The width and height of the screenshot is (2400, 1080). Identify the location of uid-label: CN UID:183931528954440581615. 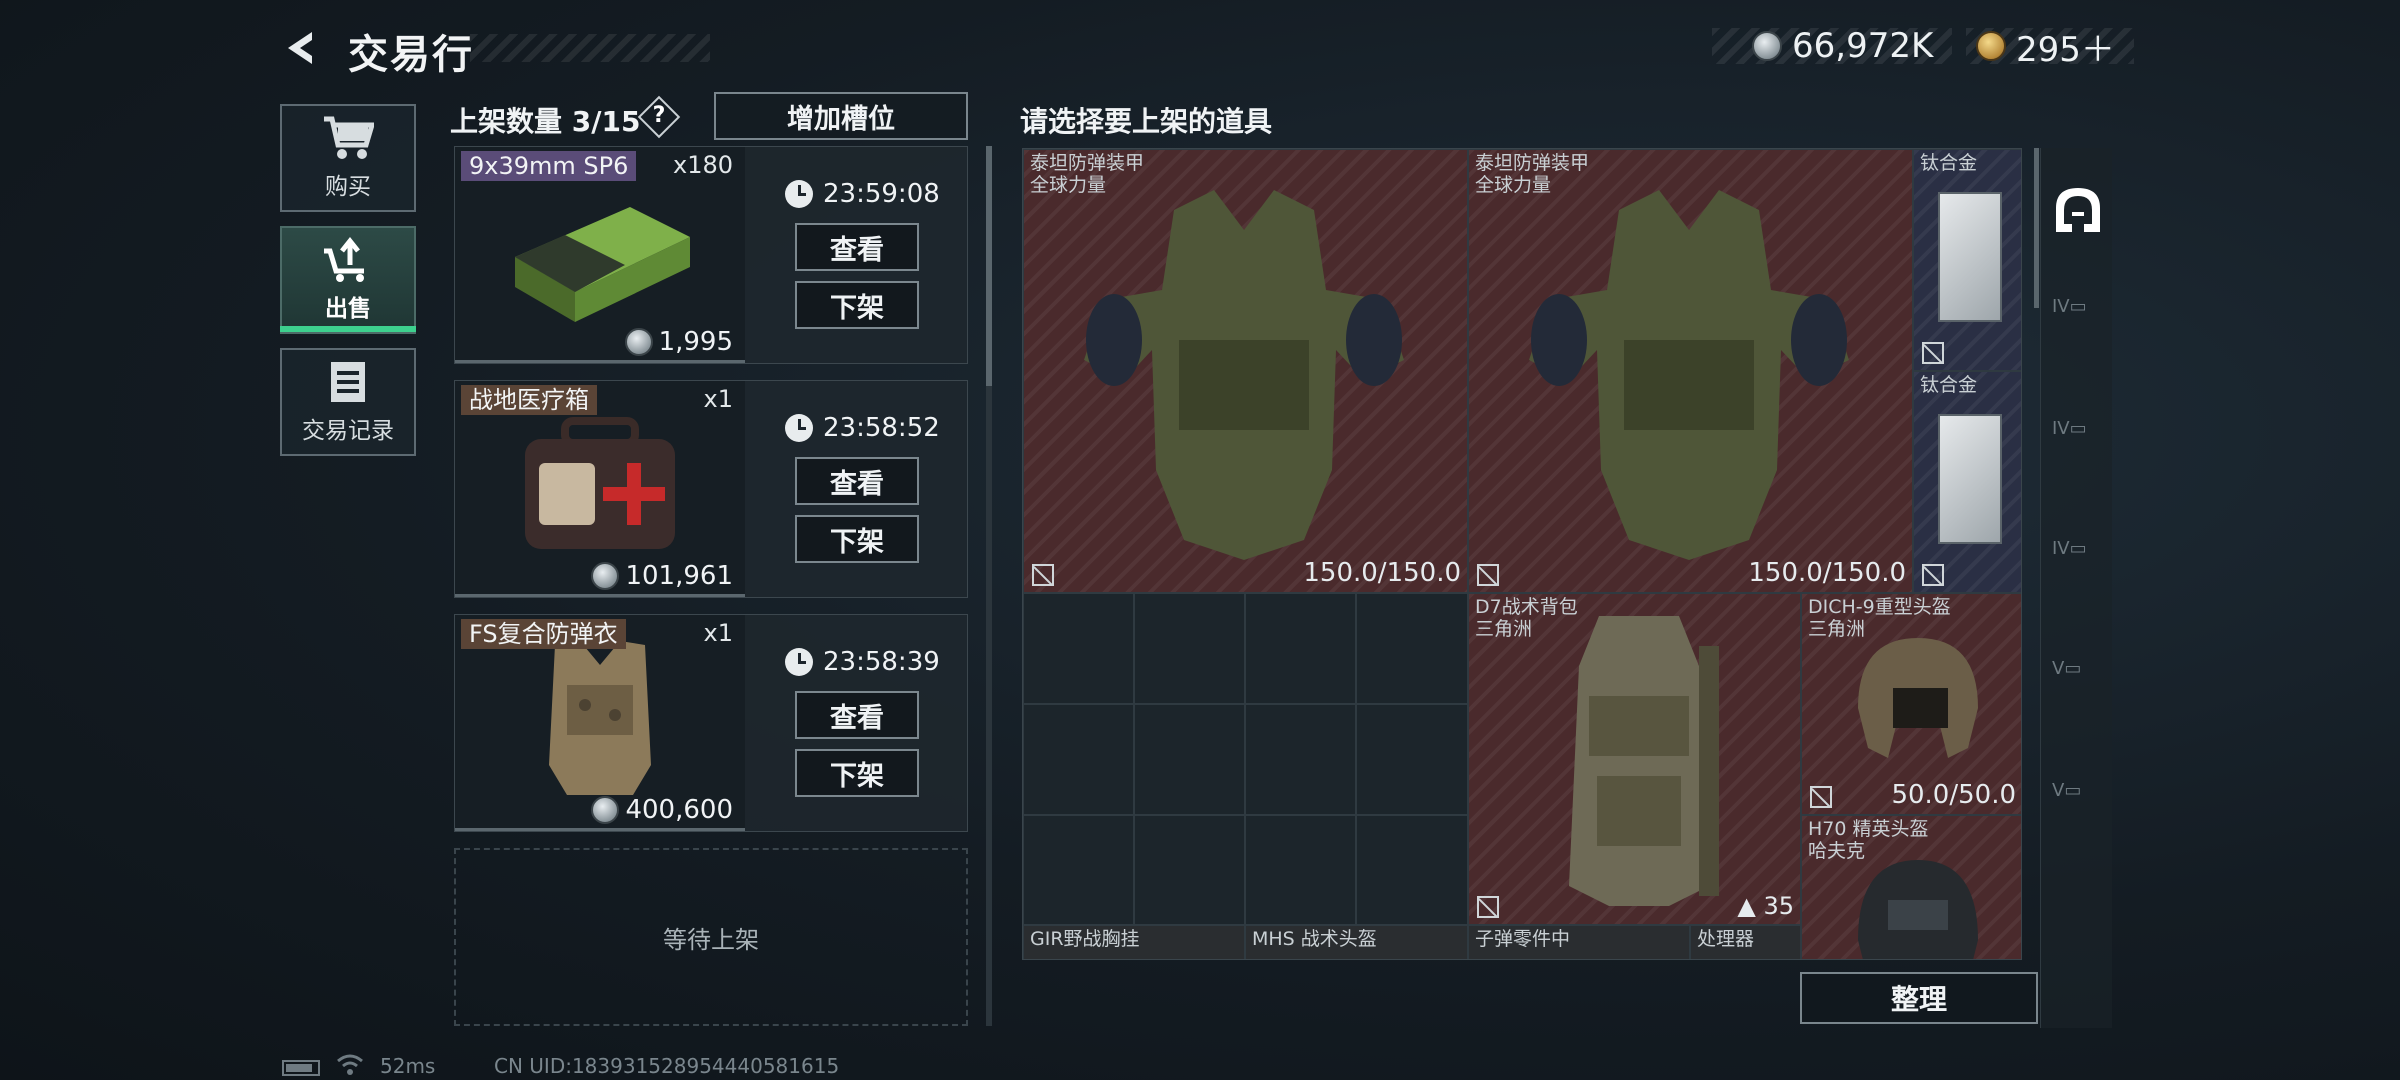
(667, 1066).